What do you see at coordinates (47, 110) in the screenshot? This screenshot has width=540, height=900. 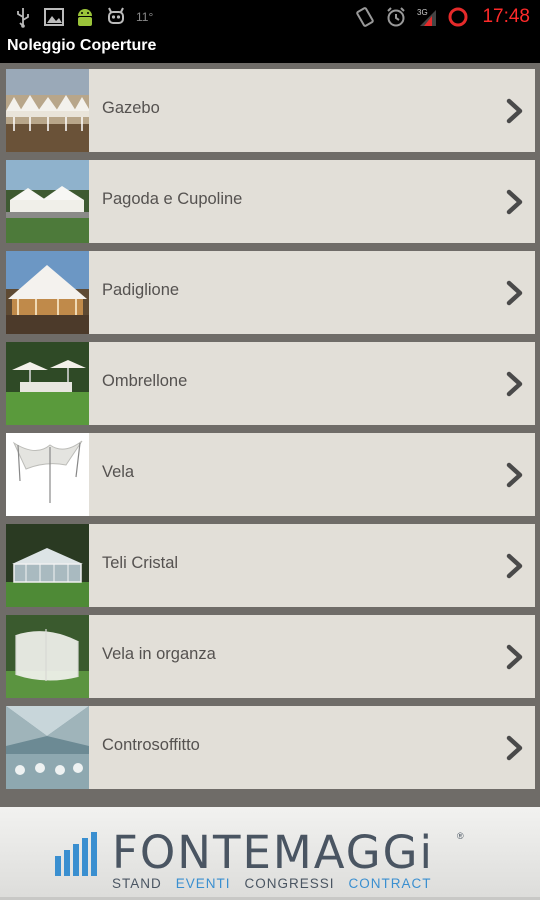 I see `gazebo-tents-photo` at bounding box center [47, 110].